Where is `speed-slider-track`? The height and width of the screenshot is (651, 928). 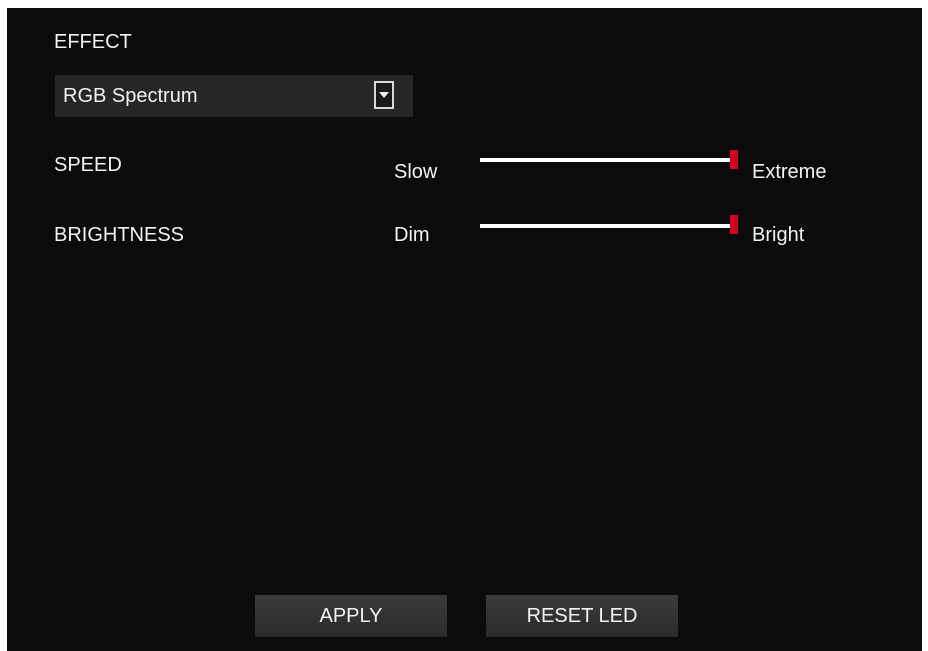
speed-slider-track is located at coordinates (607, 160).